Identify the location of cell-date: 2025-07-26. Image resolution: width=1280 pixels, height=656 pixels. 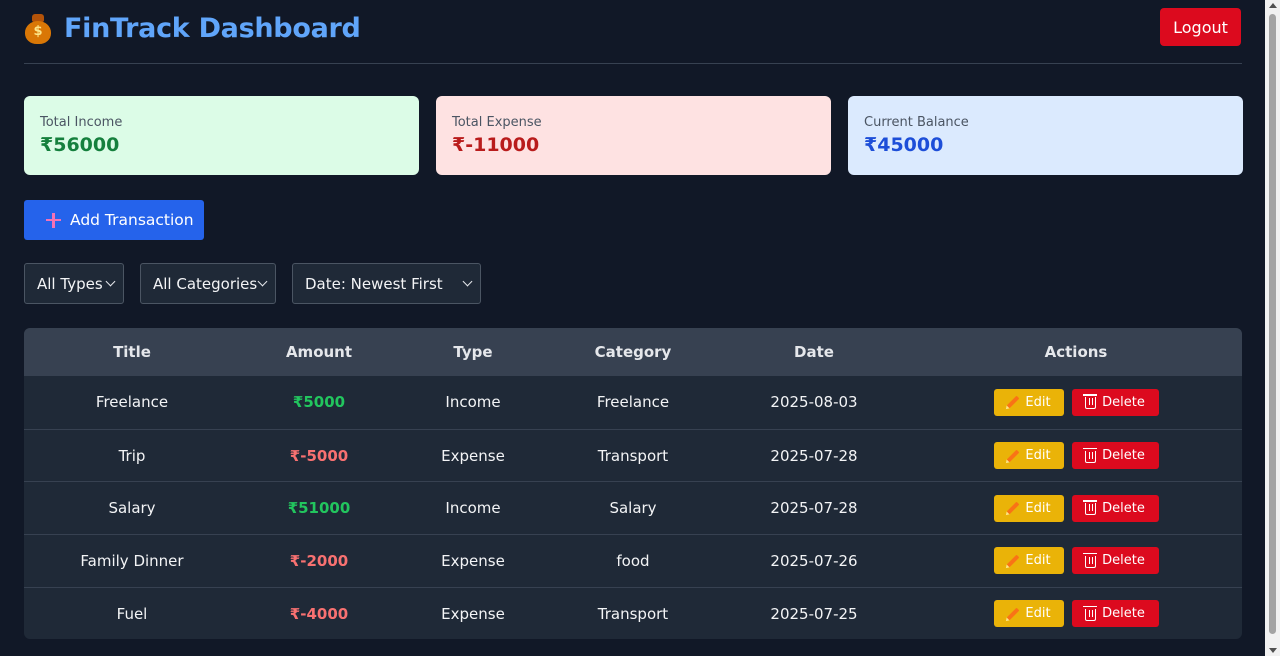
(814, 560).